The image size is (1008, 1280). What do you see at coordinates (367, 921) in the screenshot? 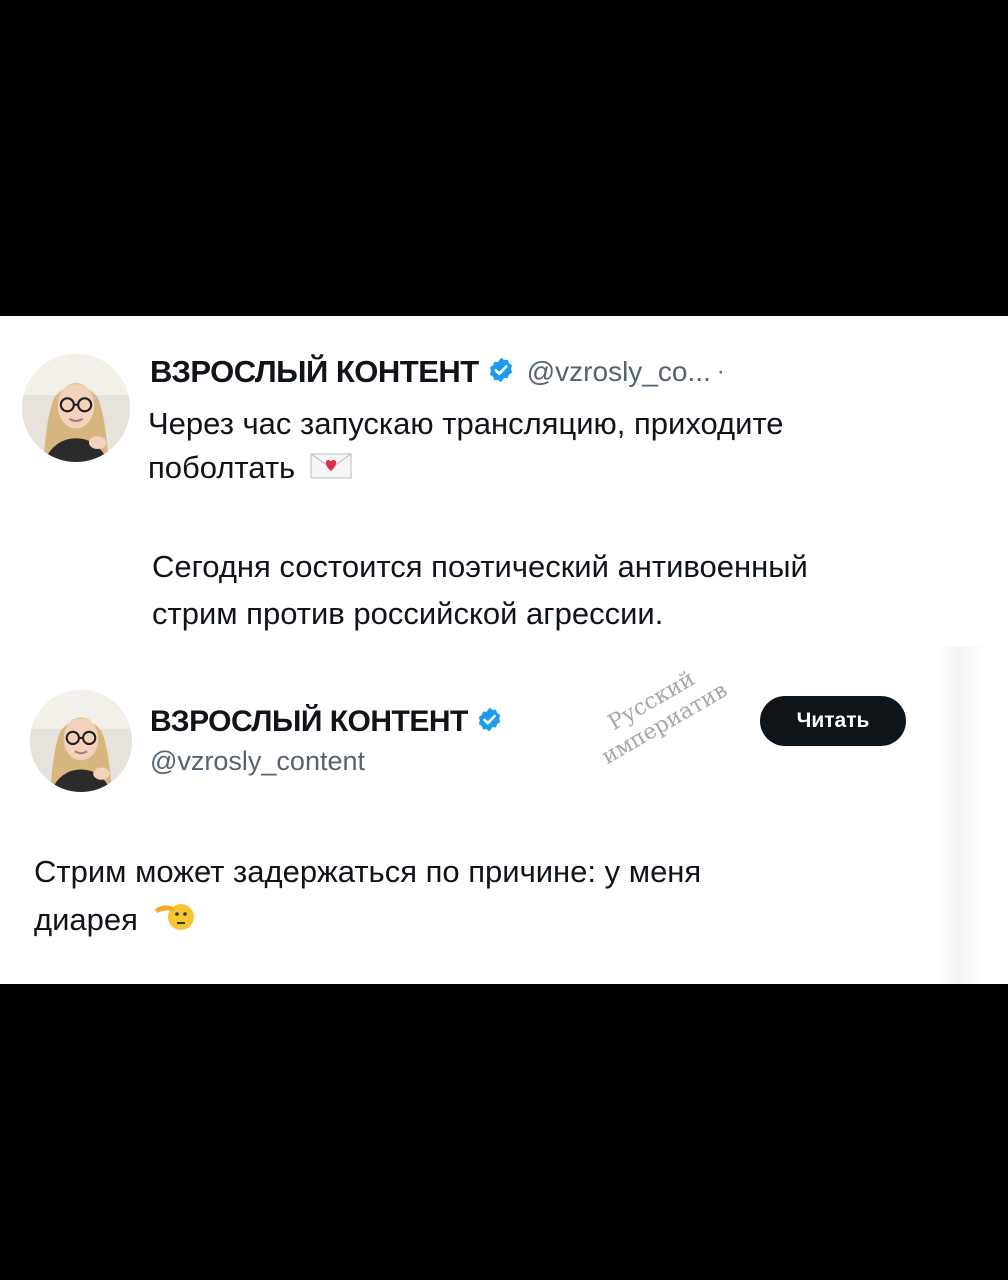
I see `tweet2-text-line2-row: диарея` at bounding box center [367, 921].